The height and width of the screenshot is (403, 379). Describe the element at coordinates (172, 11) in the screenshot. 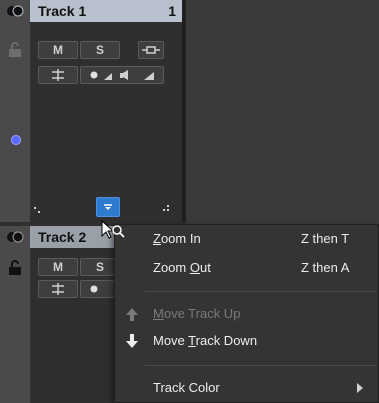

I see `track-1-number: 1` at that location.